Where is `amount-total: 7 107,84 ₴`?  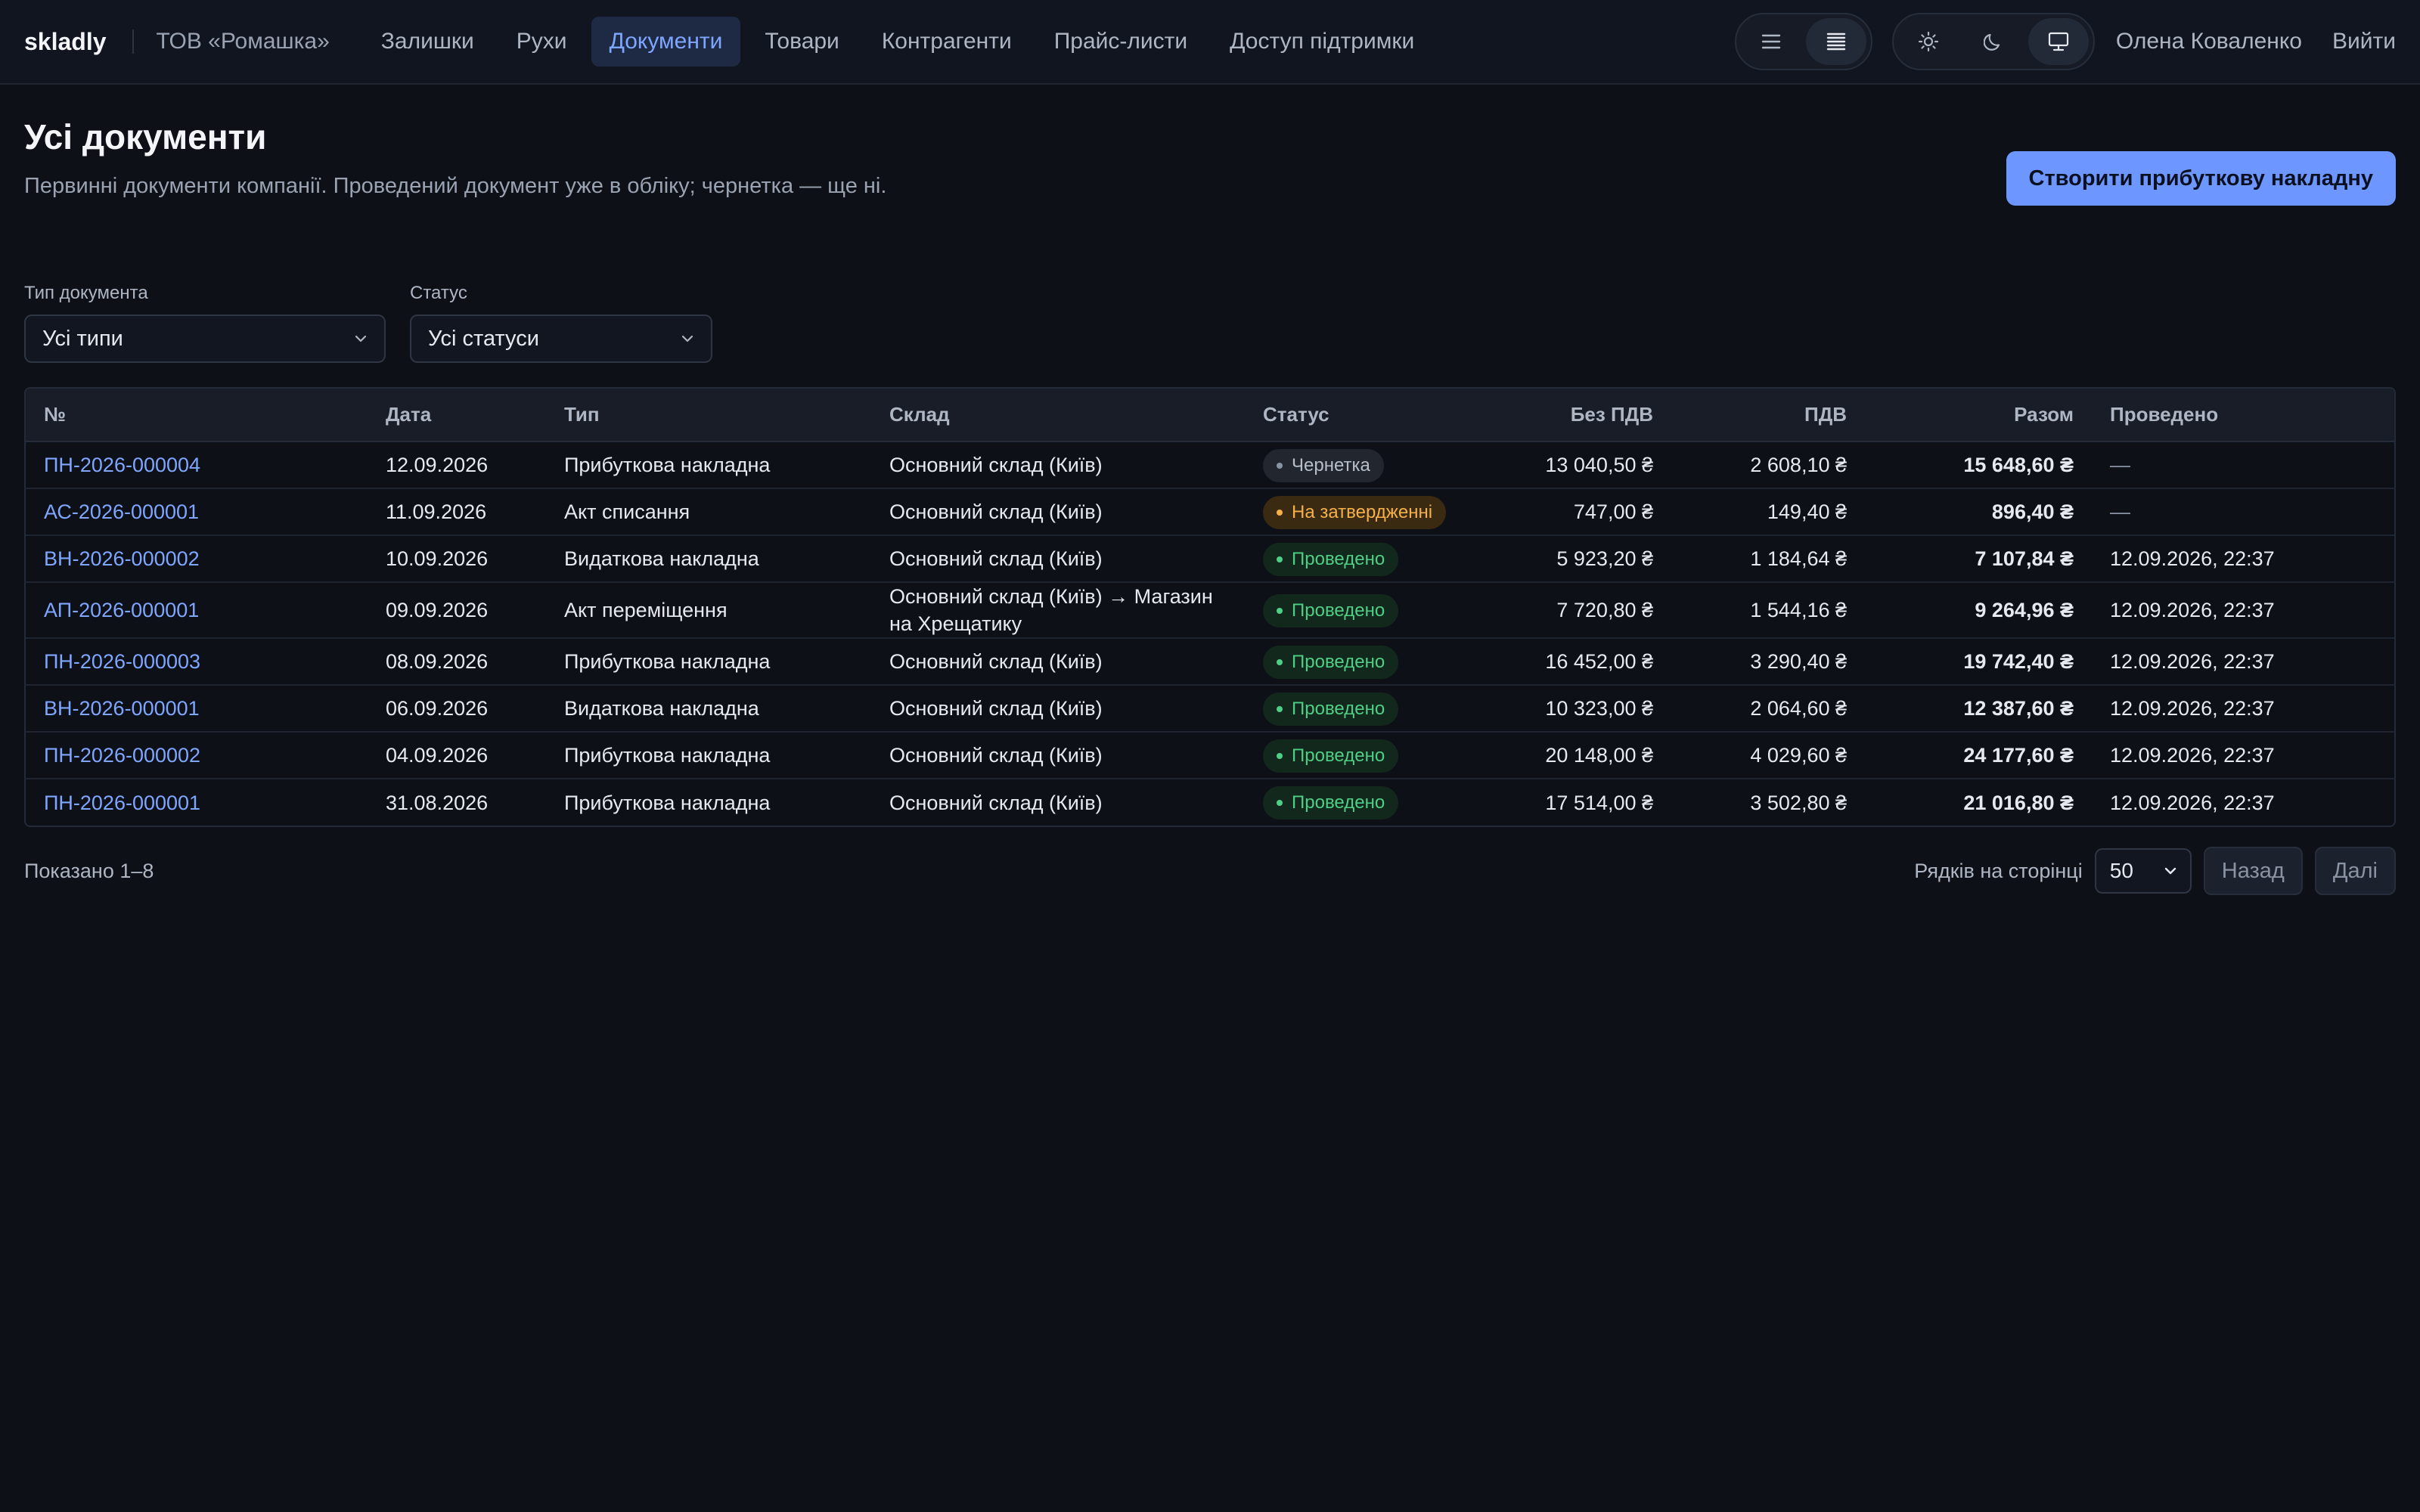 amount-total: 7 107,84 ₴ is located at coordinates (1978, 559).